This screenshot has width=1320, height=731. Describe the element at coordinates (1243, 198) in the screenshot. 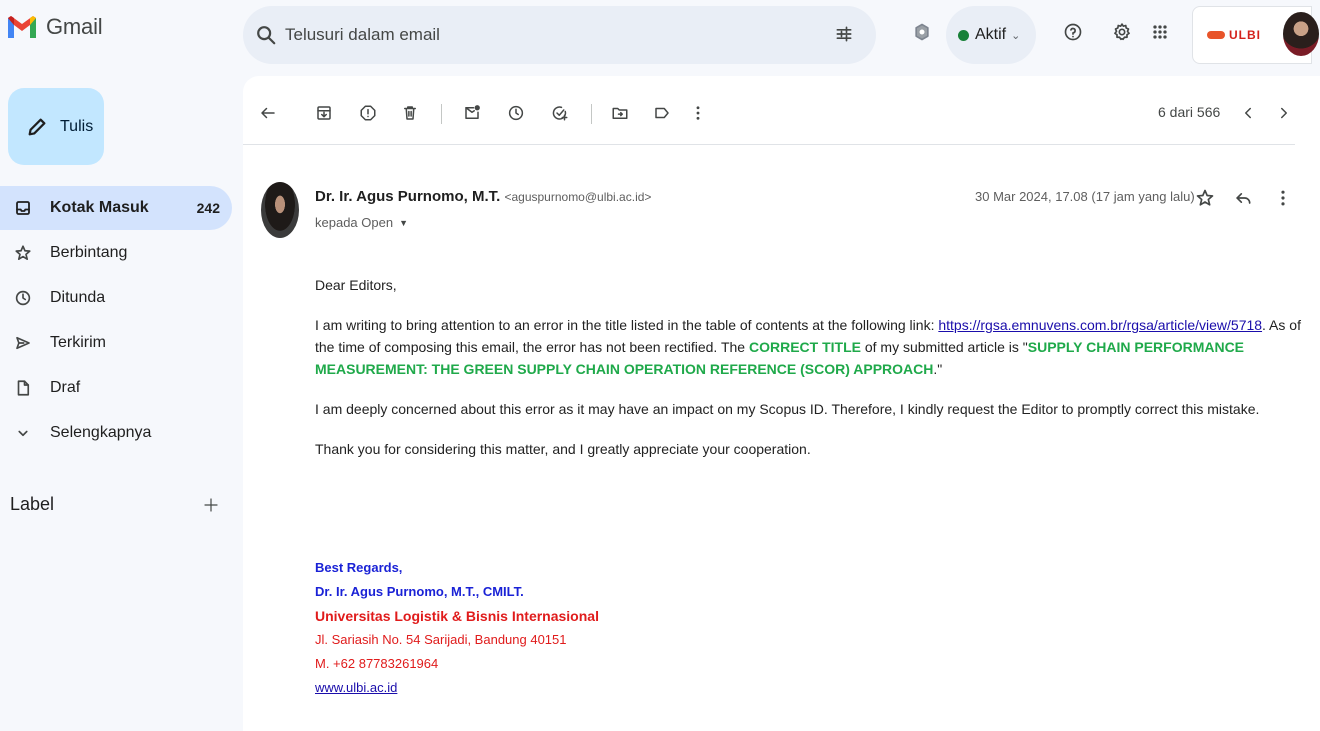

I see `reply-icon` at that location.